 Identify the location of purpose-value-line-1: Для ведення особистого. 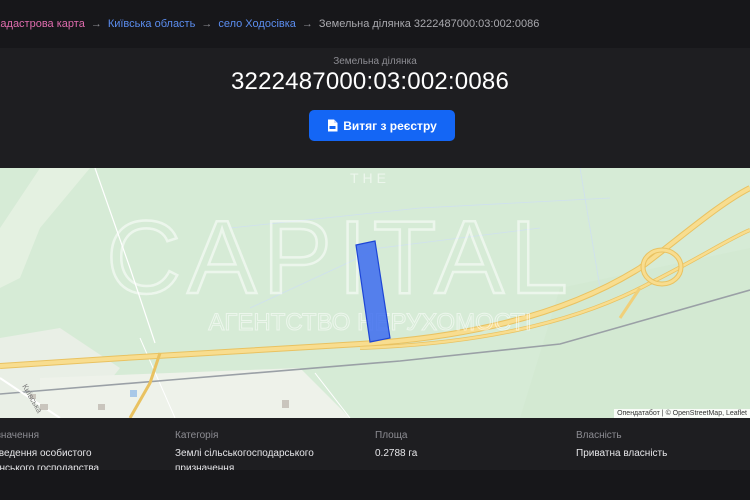
(46, 453).